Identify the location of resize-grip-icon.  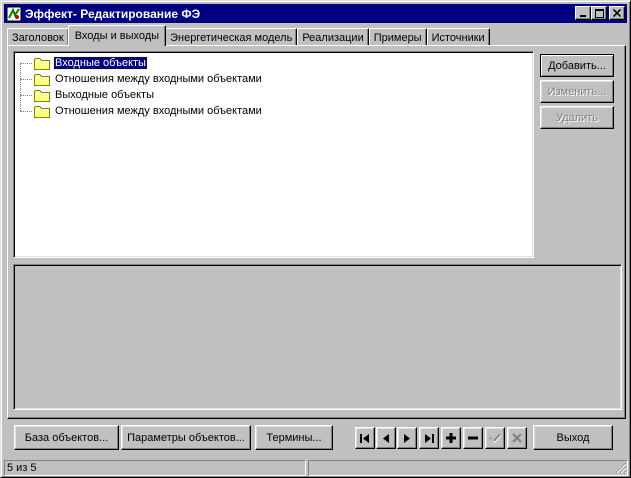
(621, 468).